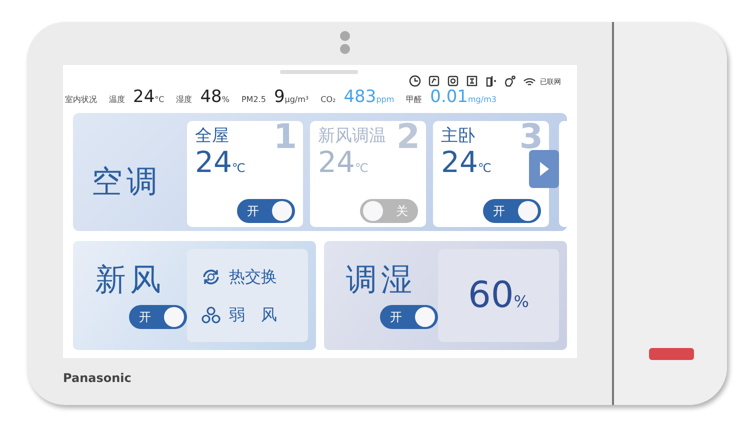  Describe the element at coordinates (117, 100) in the screenshot. I see `reading-label: 温度` at that location.